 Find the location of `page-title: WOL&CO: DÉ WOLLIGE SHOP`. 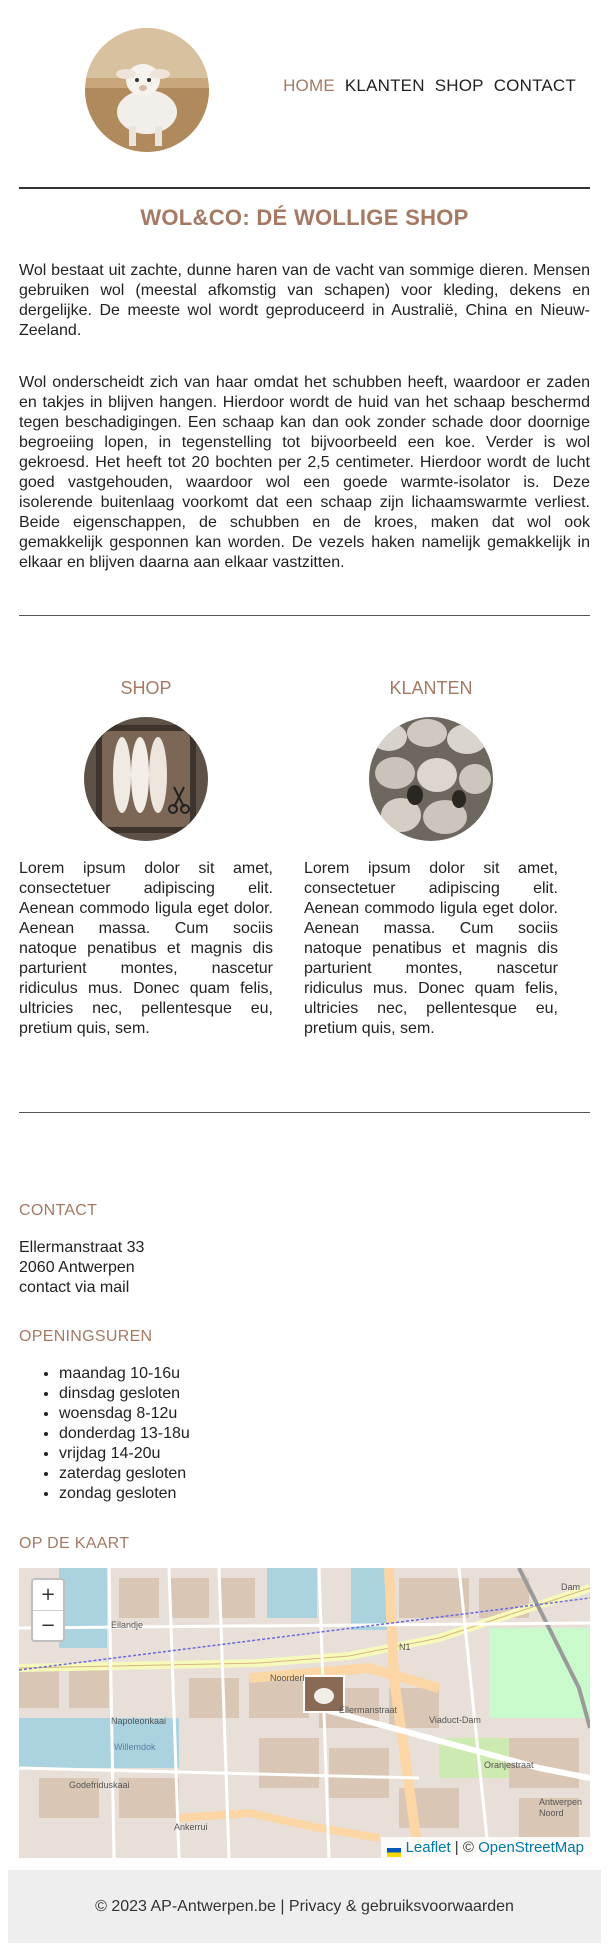

page-title: WOL&CO: DÉ WOLLIGE SHOP is located at coordinates (304, 217).